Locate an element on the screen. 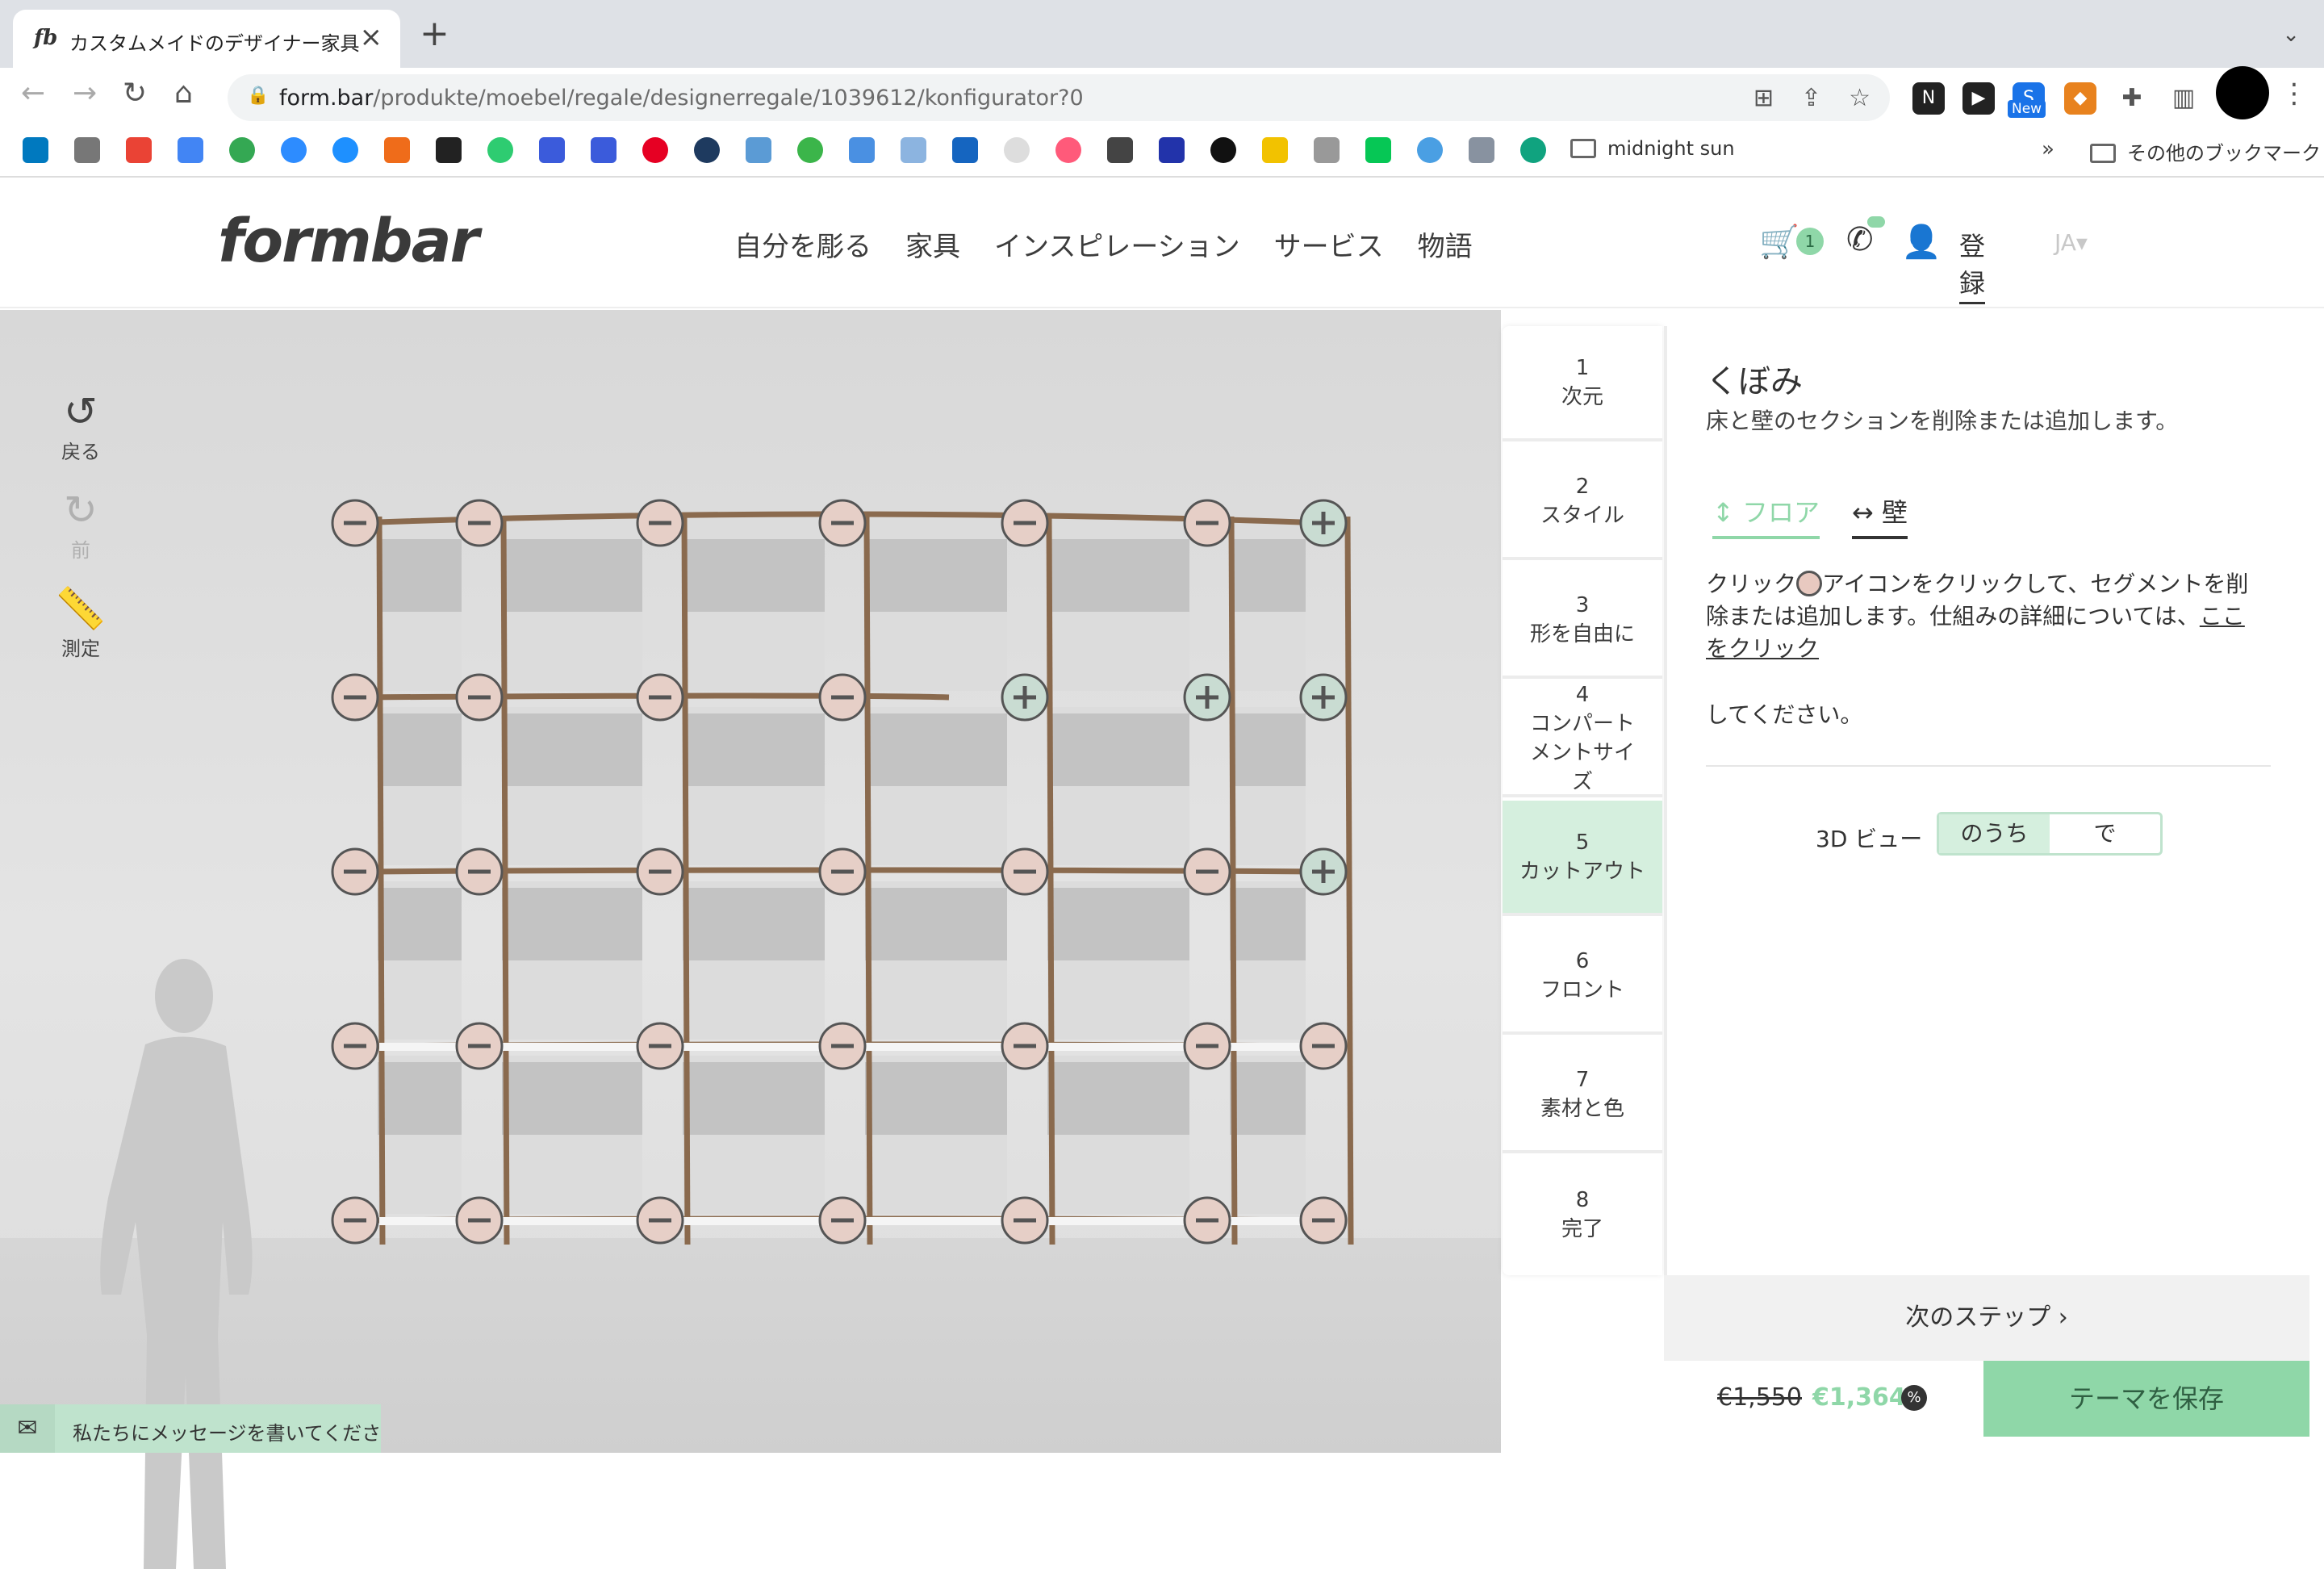 The width and height of the screenshot is (2324, 1569). nav-item-service: サービス is located at coordinates (1329, 244).